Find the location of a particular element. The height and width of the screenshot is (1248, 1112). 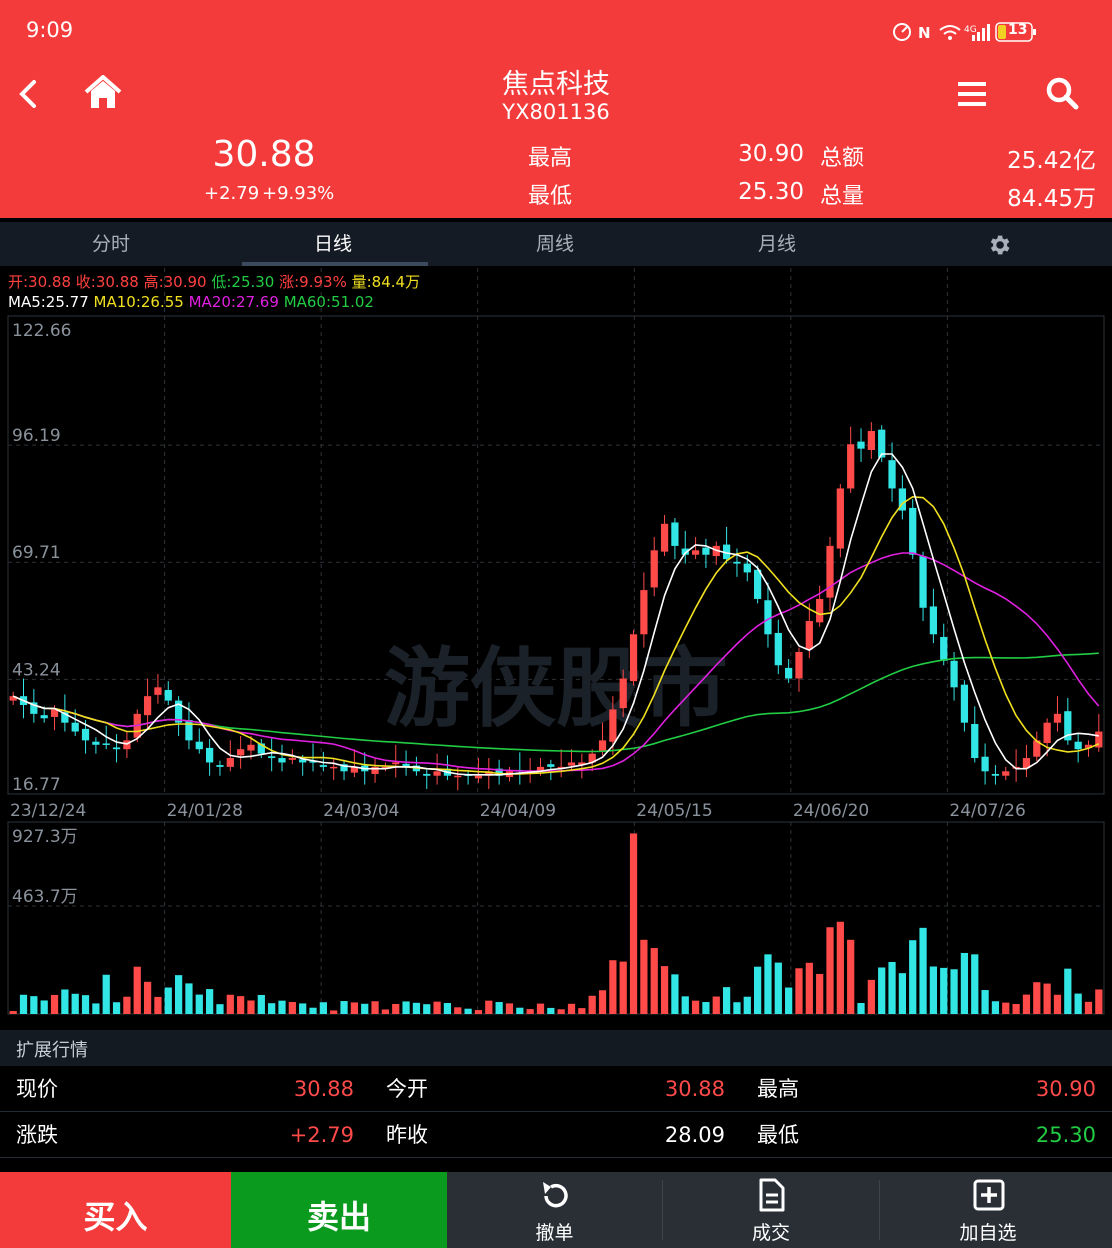

undo-icon is located at coordinates (555, 1195).